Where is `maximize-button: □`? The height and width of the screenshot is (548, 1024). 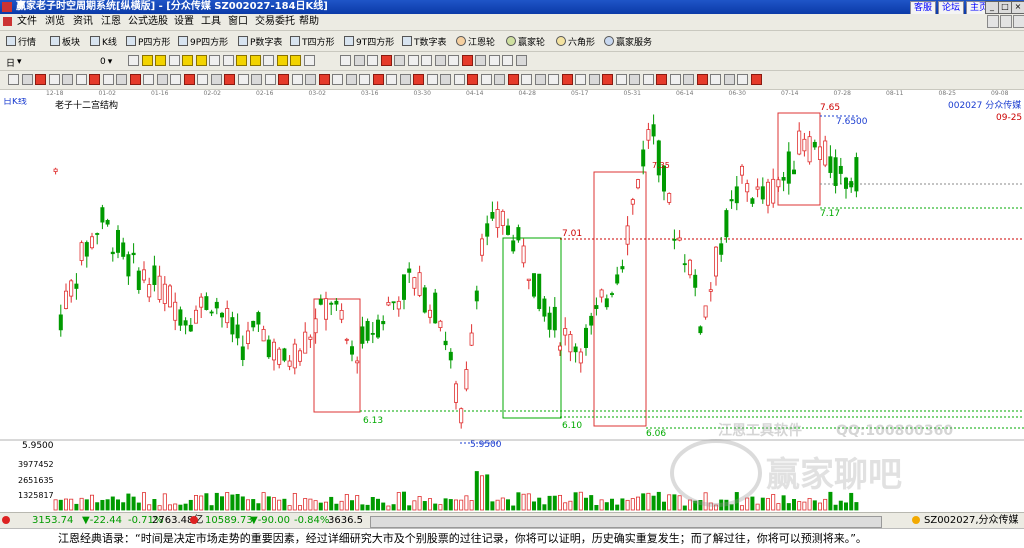 maximize-button: □ is located at coordinates (1005, 7).